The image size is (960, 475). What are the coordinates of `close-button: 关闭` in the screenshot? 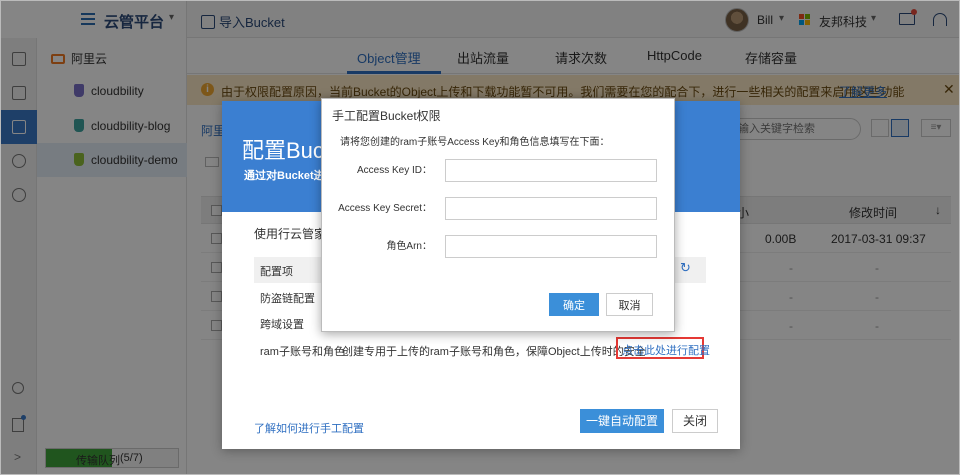 It's located at (695, 421).